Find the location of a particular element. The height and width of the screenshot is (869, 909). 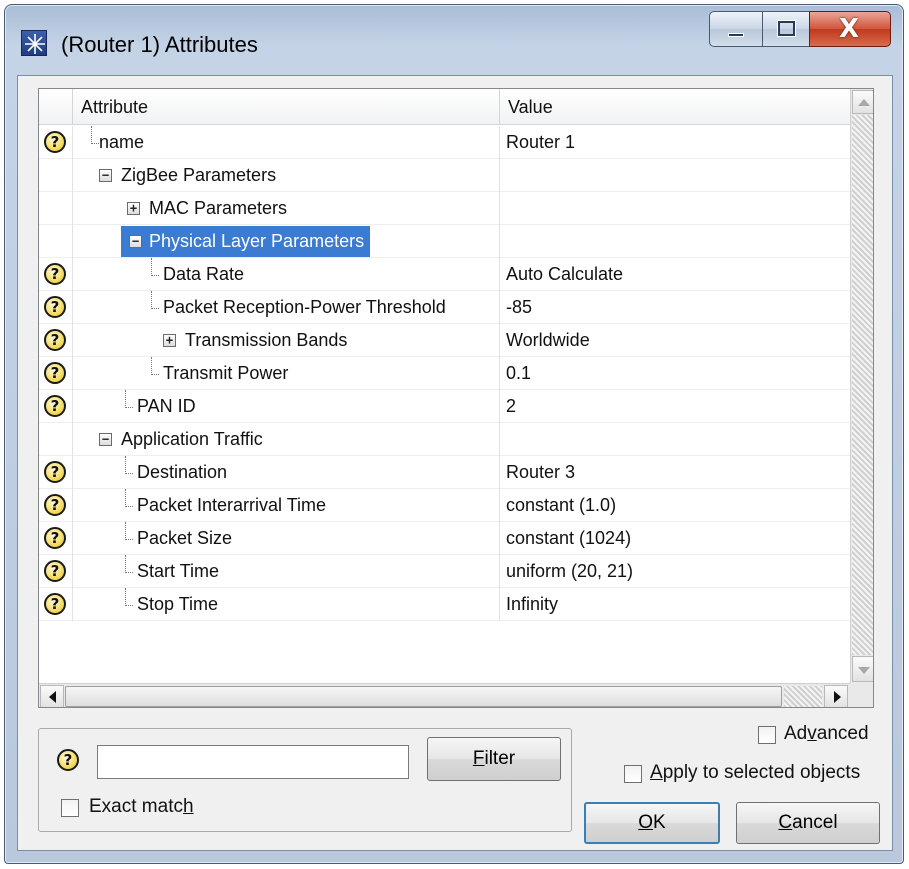

attribute-label: Physical Layer Parameters is located at coordinates (246, 241).